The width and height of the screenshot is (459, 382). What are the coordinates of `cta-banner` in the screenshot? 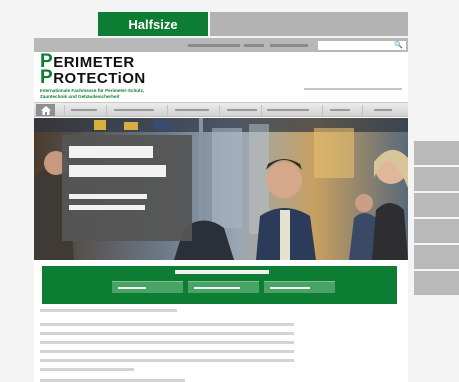 It's located at (219, 285).